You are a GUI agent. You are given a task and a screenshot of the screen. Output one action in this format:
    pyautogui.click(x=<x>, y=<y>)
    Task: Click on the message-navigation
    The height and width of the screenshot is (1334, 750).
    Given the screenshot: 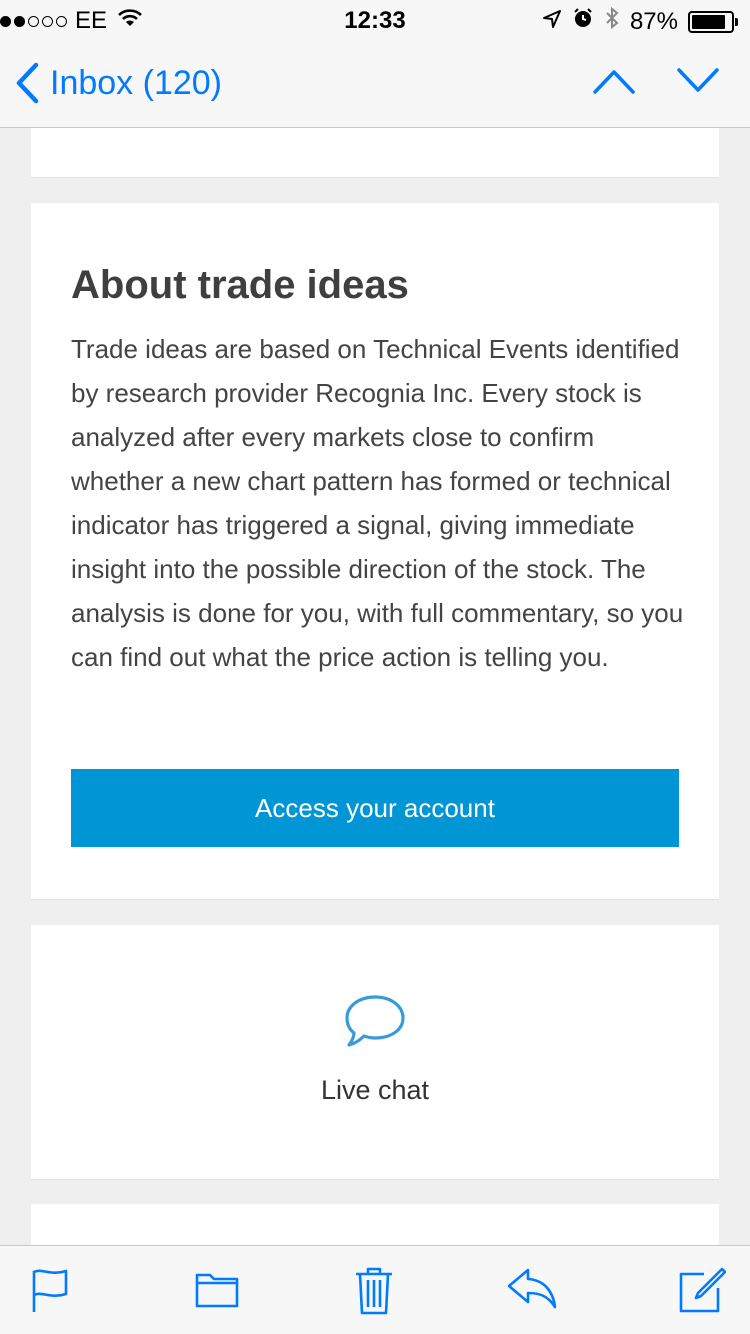 What is the action you would take?
    pyautogui.click(x=656, y=83)
    